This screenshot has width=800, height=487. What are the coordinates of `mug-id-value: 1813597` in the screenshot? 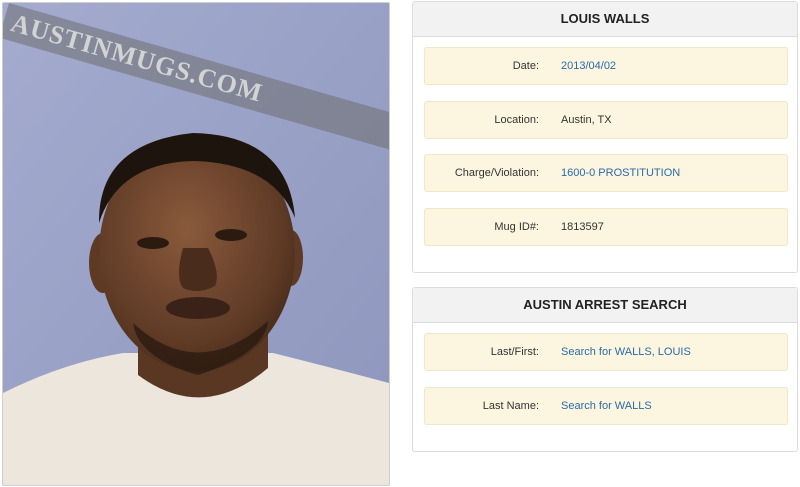 It's located at (582, 227).